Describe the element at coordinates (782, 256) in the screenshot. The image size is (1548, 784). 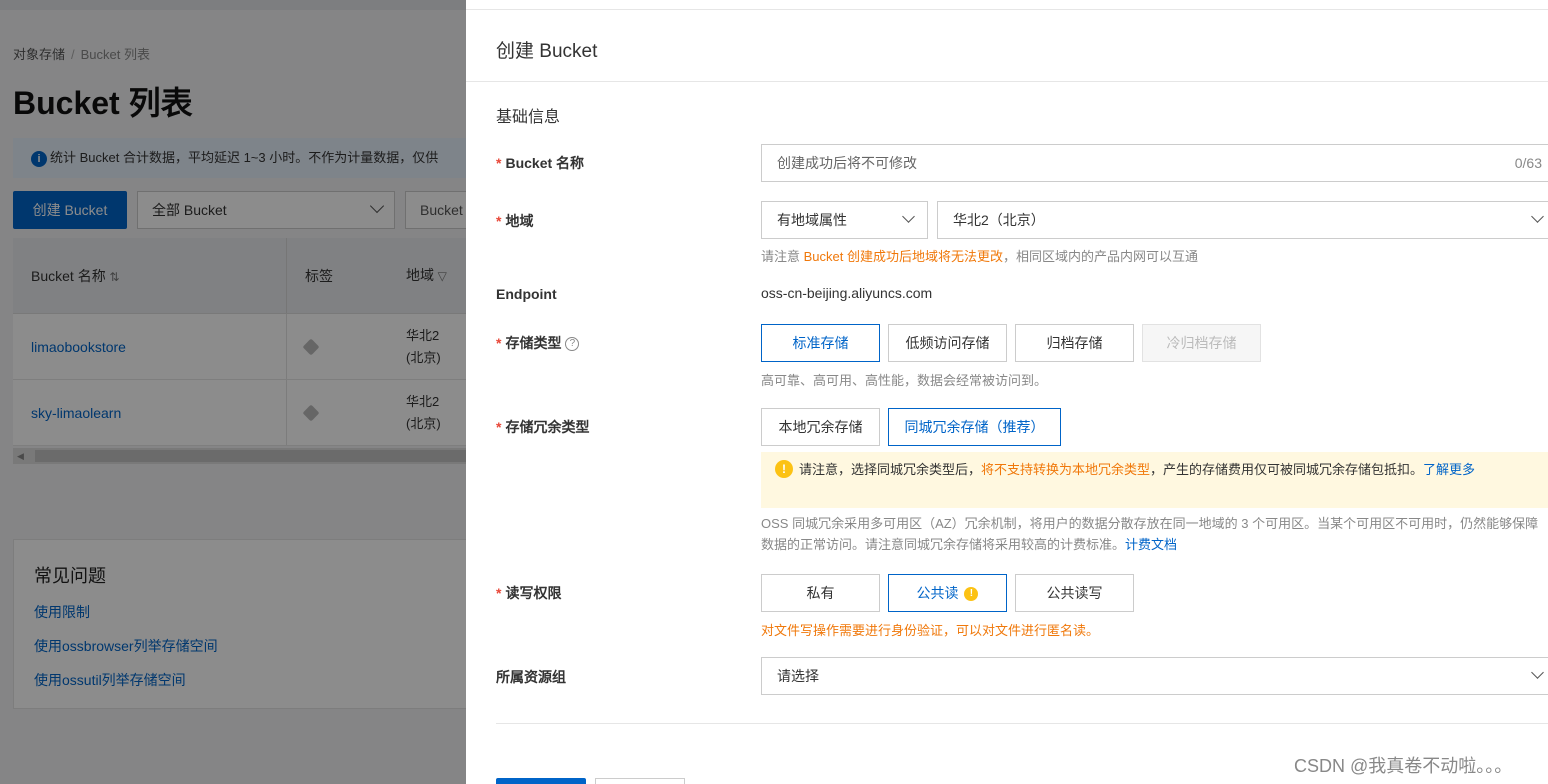
I see `region-help-prefix: 请注意` at that location.